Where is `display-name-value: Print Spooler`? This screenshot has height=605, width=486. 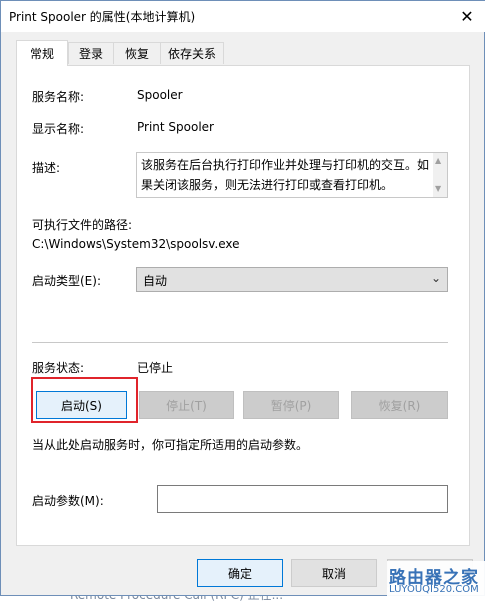 display-name-value: Print Spooler is located at coordinates (175, 127).